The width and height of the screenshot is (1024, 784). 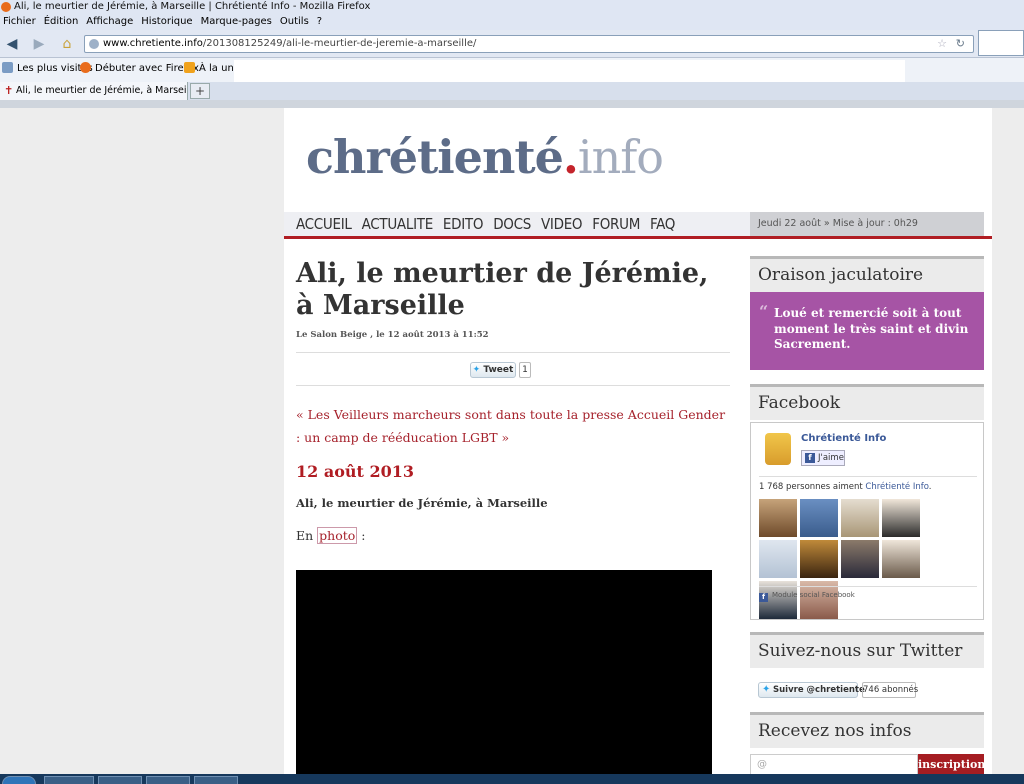 What do you see at coordinates (502, 289) in the screenshot?
I see `article-title: Ali, le meurtier de Jérémie, à Marseille` at bounding box center [502, 289].